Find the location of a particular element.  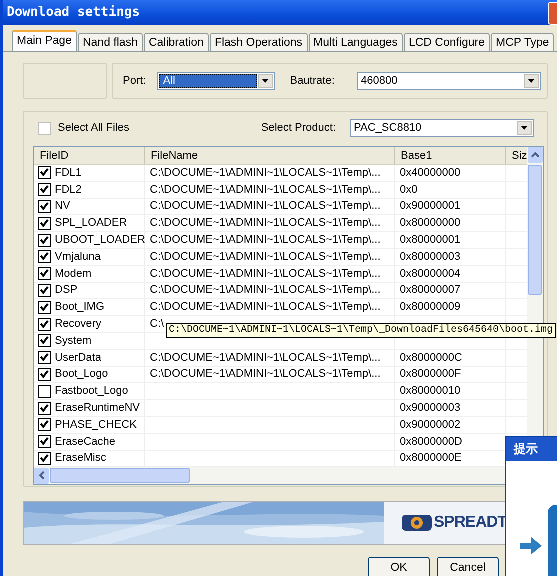

logo-text: SPREADT is located at coordinates (470, 523).